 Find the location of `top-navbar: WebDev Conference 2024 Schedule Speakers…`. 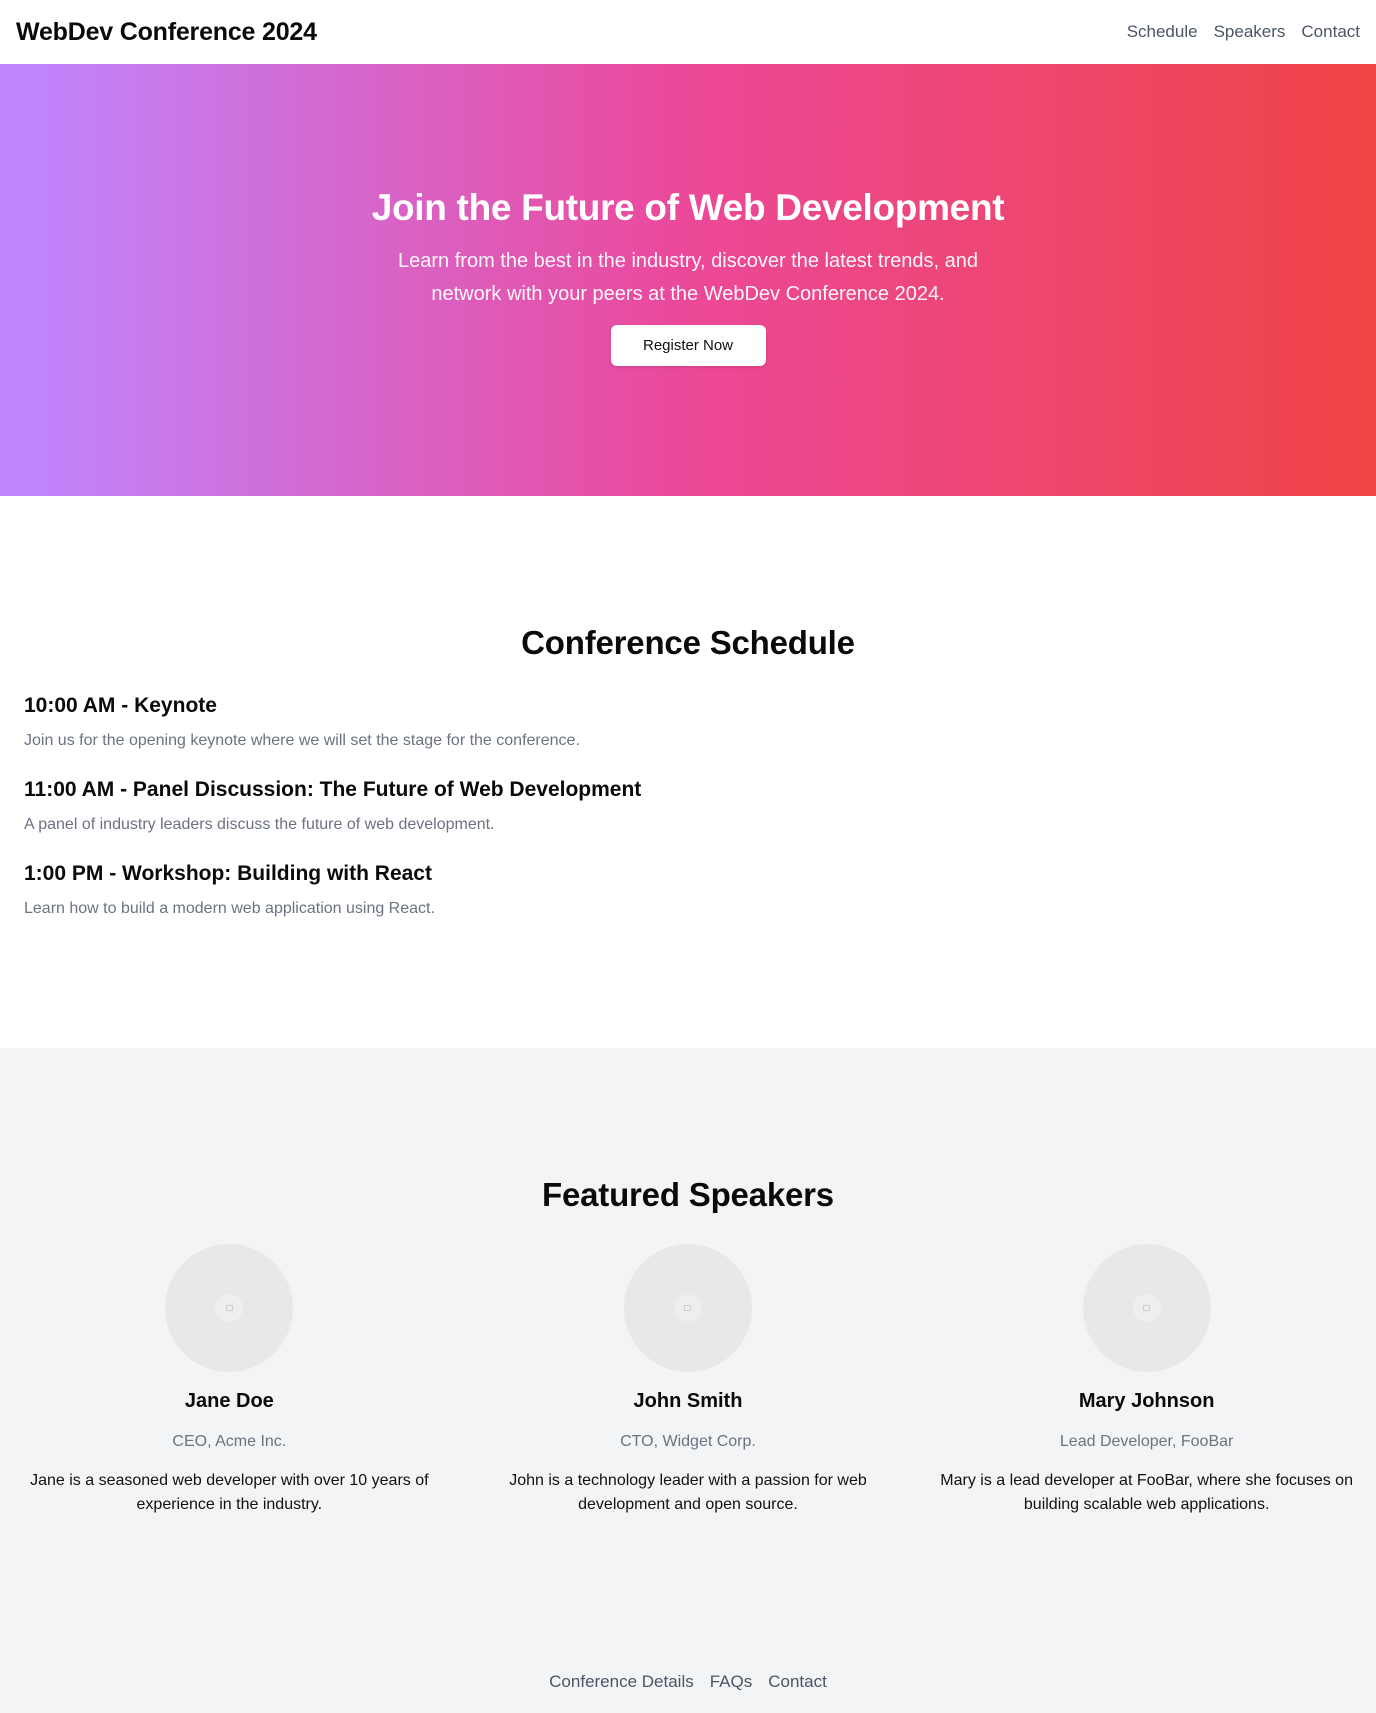

top-navbar: WebDev Conference 2024 Schedule Speakers… is located at coordinates (688, 32).